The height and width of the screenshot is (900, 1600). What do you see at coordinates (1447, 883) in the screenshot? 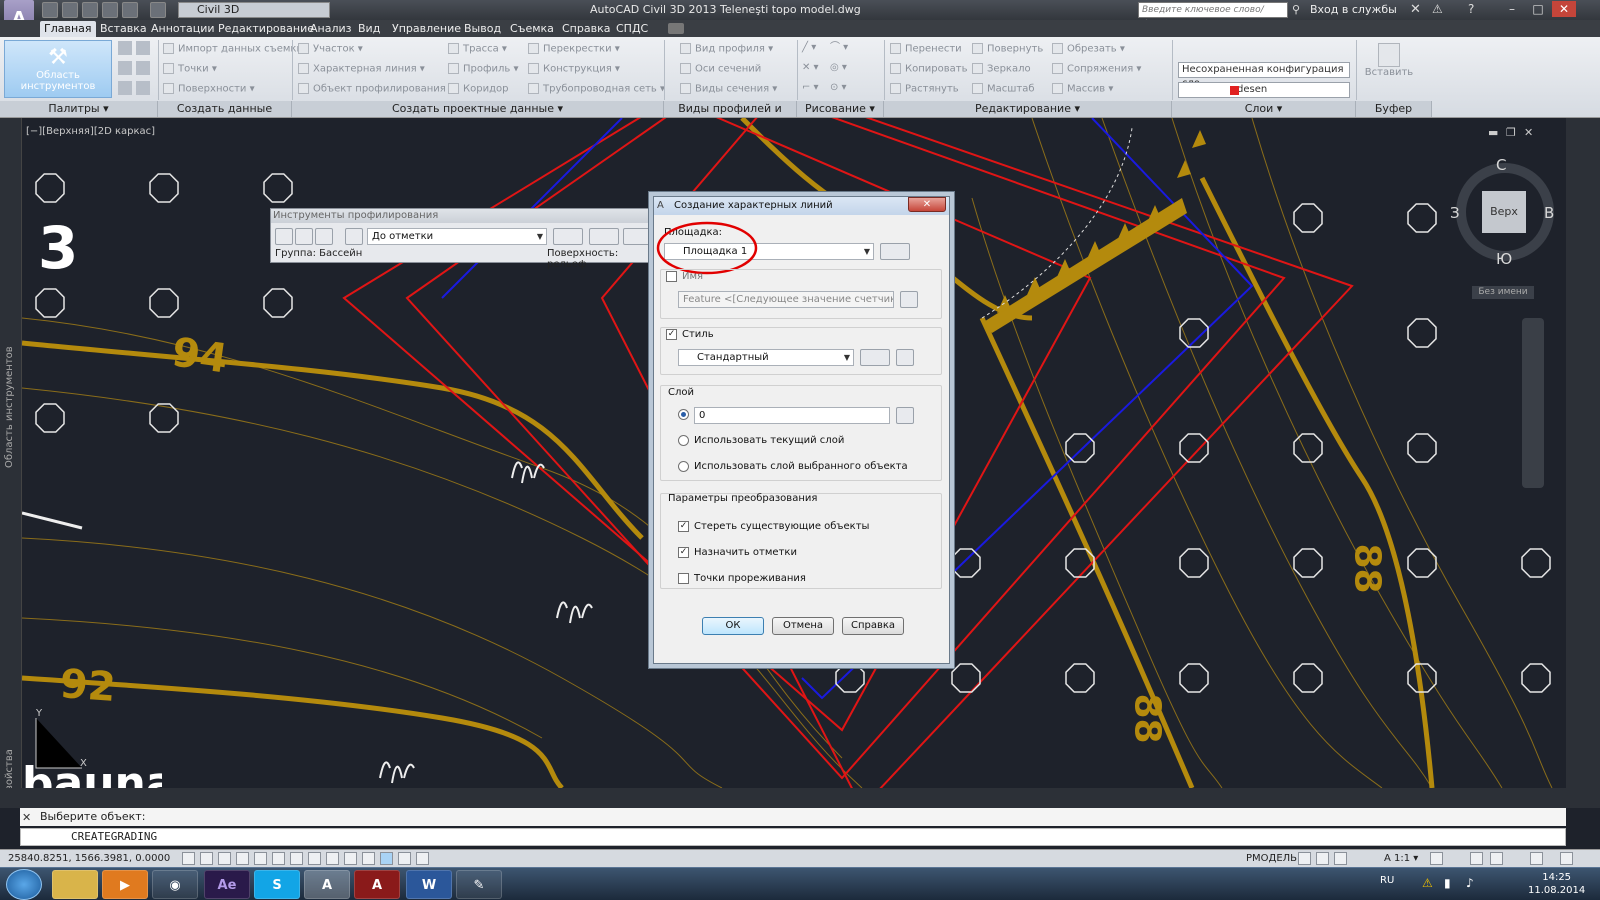
I see `tray-network-icon: ▮` at bounding box center [1447, 883].